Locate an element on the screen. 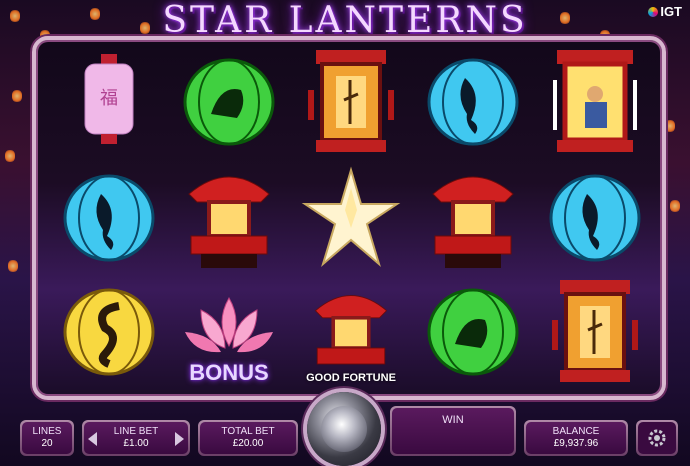 The image size is (690, 466). win-panel: WIN is located at coordinates (453, 431).